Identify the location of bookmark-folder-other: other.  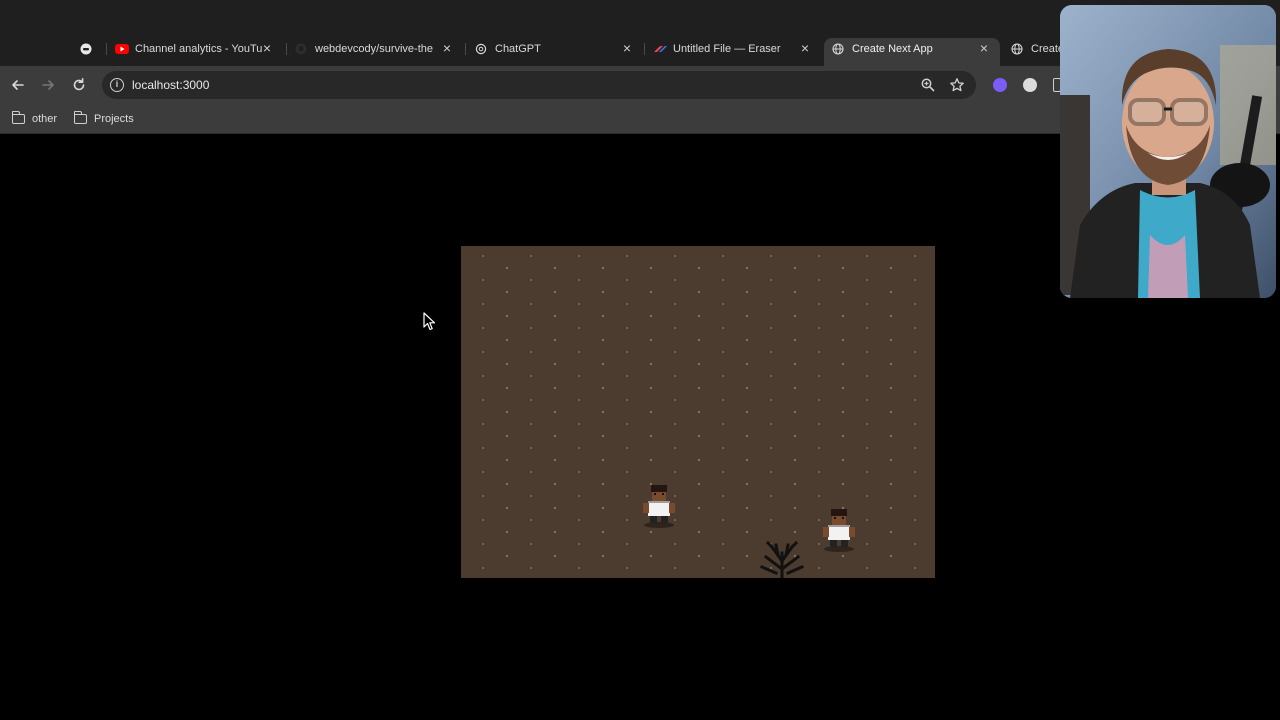
(34, 118).